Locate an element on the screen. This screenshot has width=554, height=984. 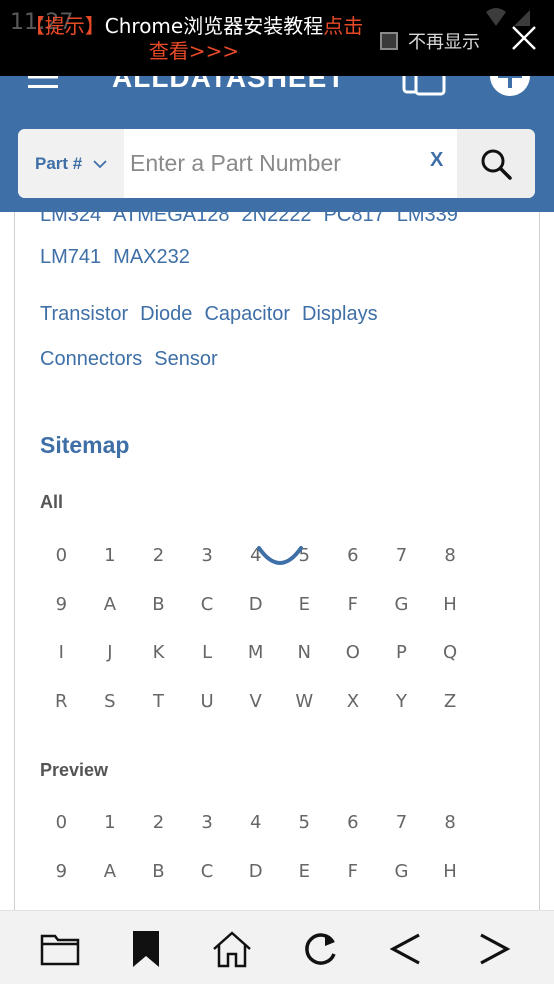
loading-spinner-icon is located at coordinates (280, 555).